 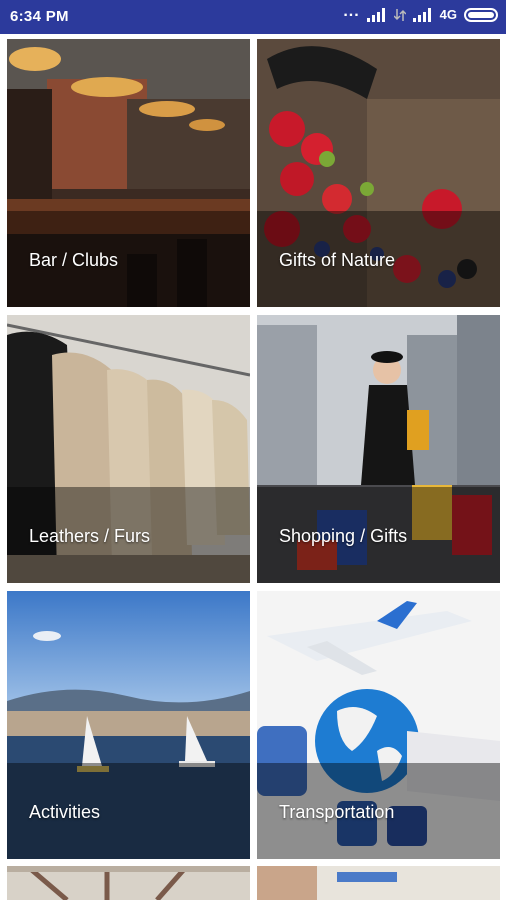 What do you see at coordinates (74, 260) in the screenshot?
I see `category-label: Bar / Clubs` at bounding box center [74, 260].